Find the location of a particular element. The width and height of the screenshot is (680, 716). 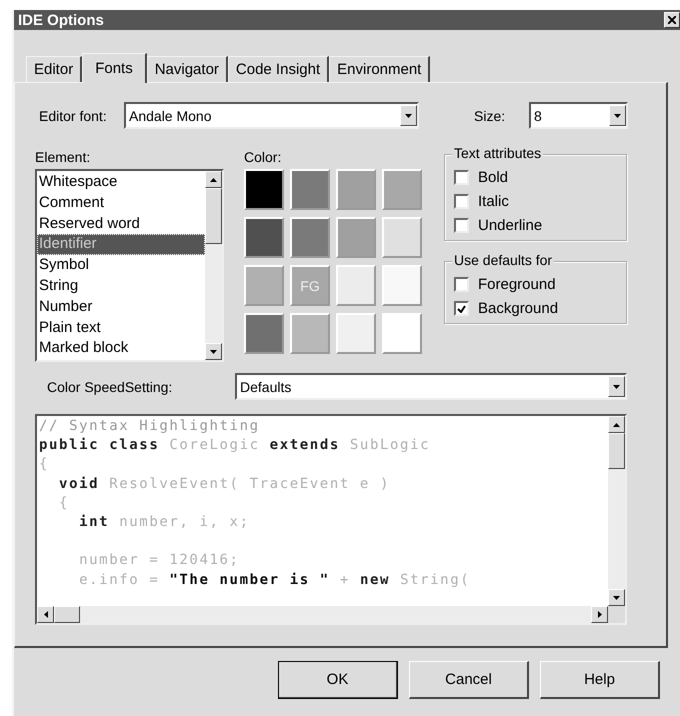

code-line: e.info = "The number is " + new String( is located at coordinates (275, 580).